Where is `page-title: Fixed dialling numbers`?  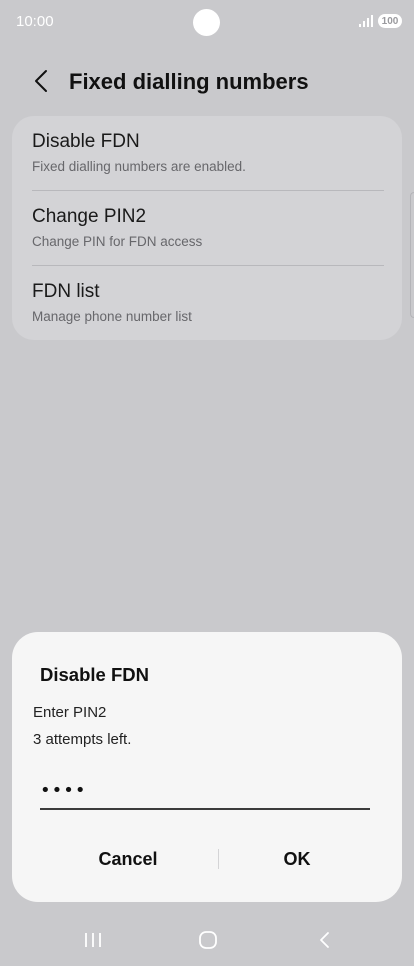 page-title: Fixed dialling numbers is located at coordinates (189, 81).